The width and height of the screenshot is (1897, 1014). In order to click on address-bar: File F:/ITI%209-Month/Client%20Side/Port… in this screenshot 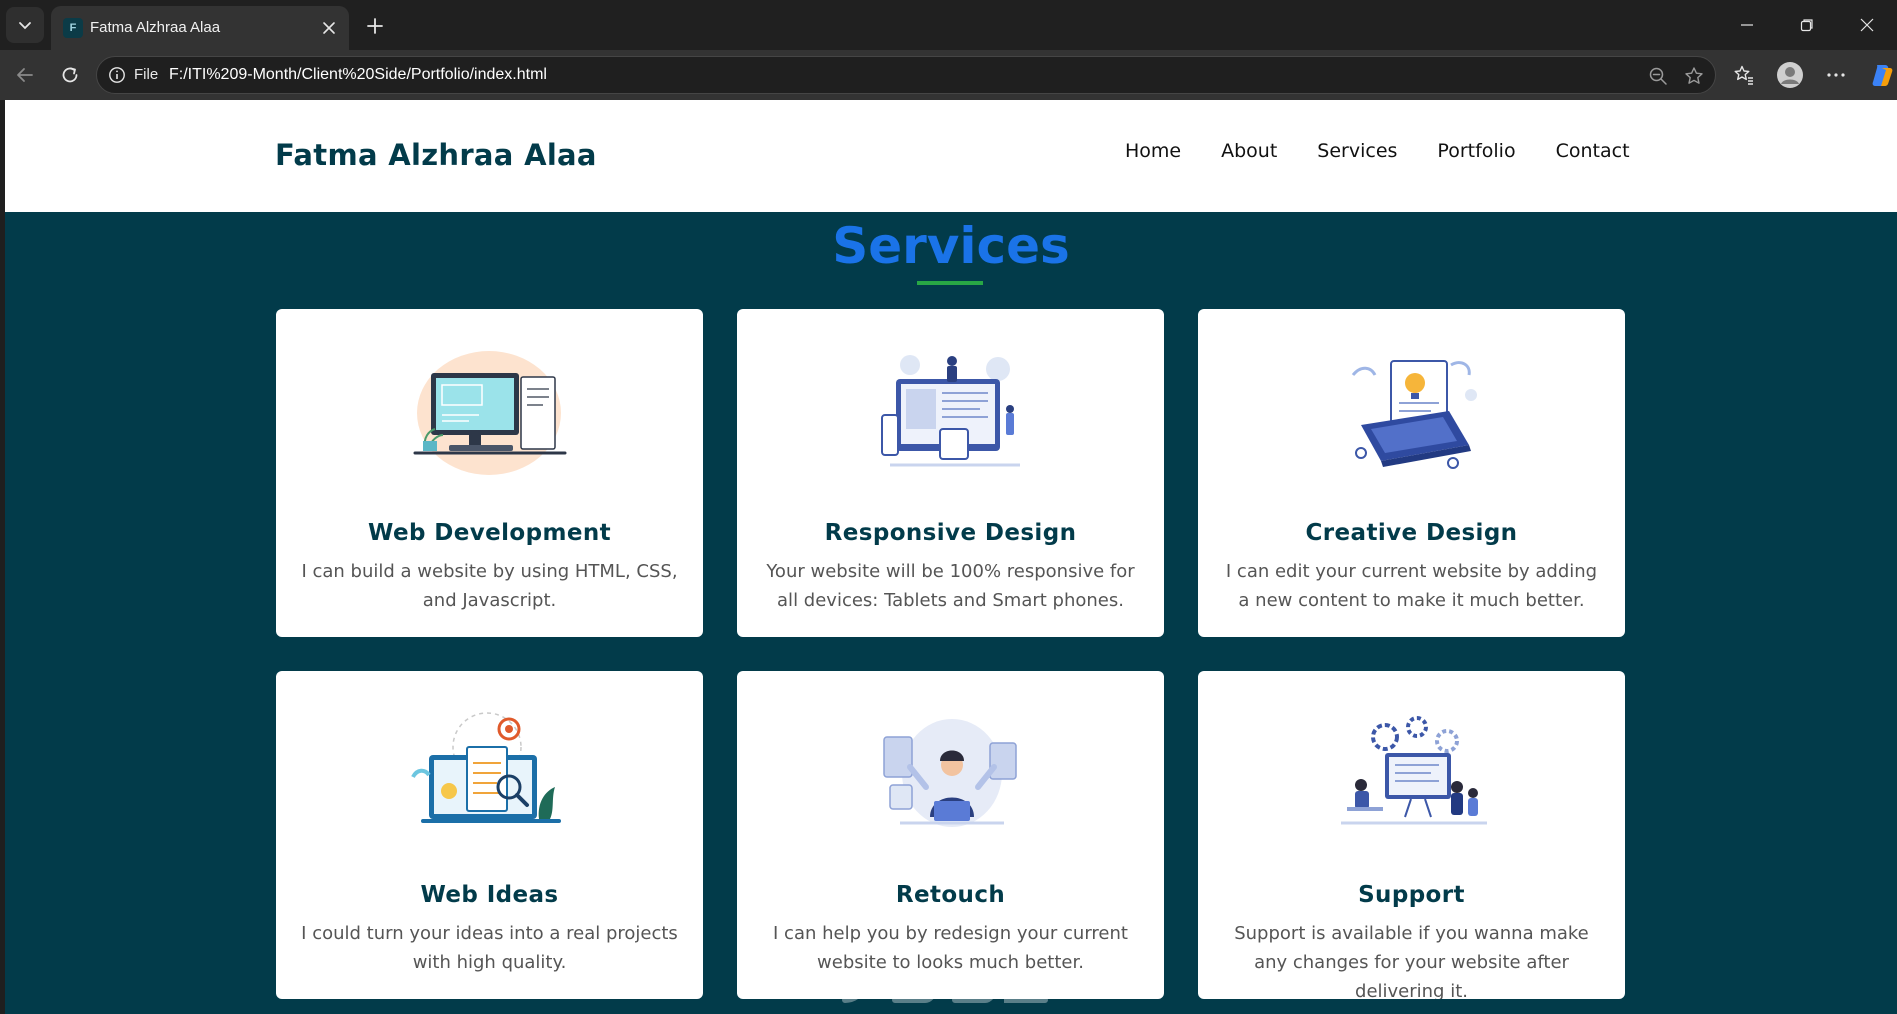, I will do `click(906, 75)`.